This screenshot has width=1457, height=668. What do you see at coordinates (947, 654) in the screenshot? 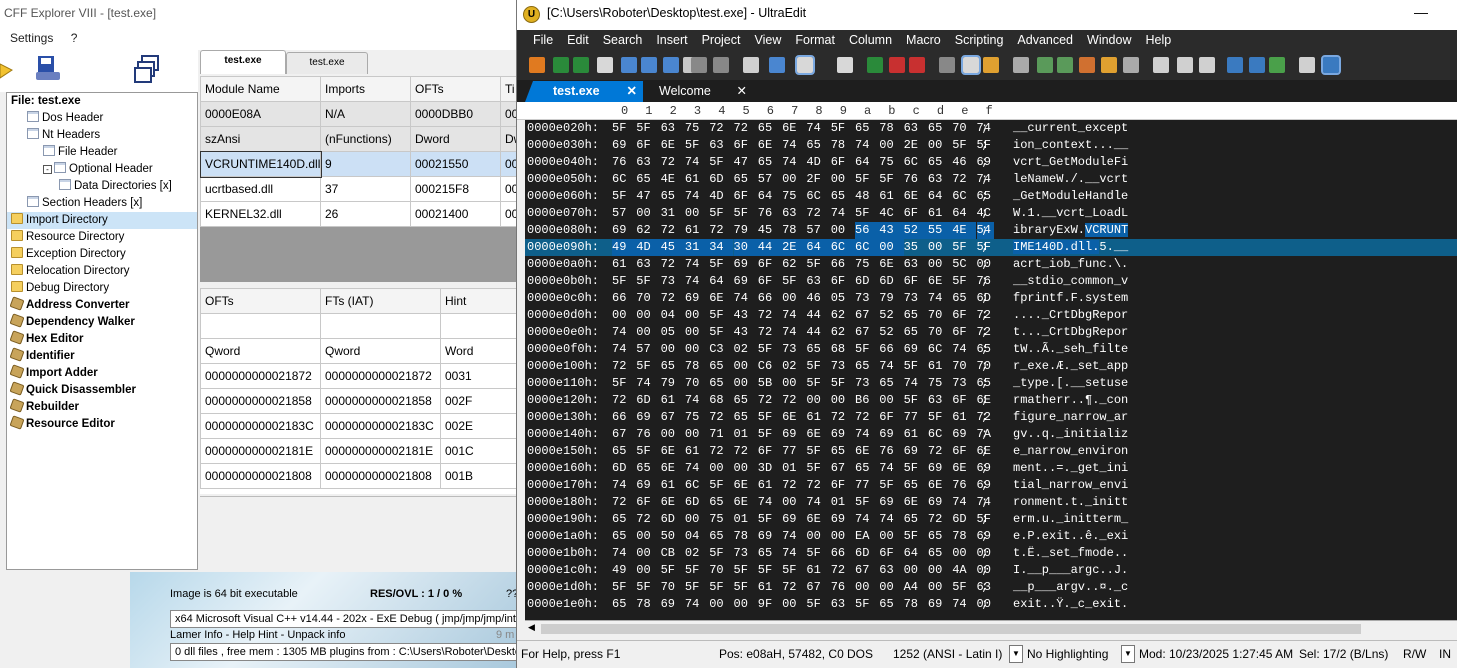
I see `encoding-indicator: 1252 (ANSI - Latin I)` at bounding box center [947, 654].